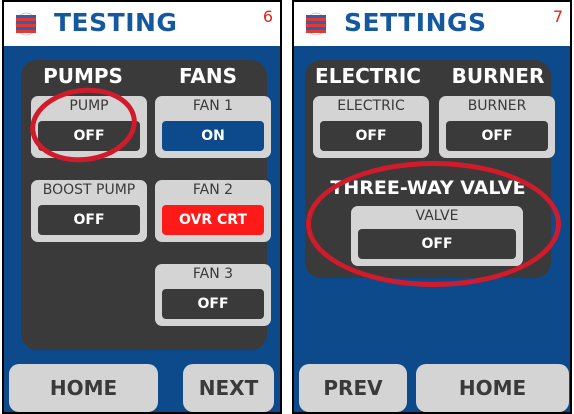 This screenshot has width=574, height=414. I want to click on electric-label: ELECTRIC, so click(371, 106).